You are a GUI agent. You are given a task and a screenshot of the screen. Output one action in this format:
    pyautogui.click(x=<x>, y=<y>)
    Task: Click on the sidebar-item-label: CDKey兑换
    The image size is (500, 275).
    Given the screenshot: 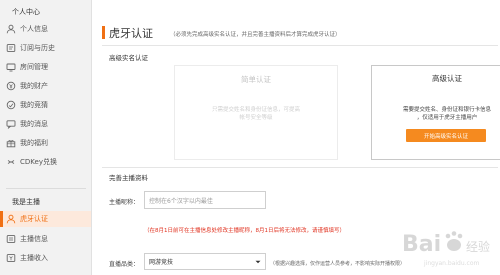 What is the action you would take?
    pyautogui.click(x=38, y=162)
    